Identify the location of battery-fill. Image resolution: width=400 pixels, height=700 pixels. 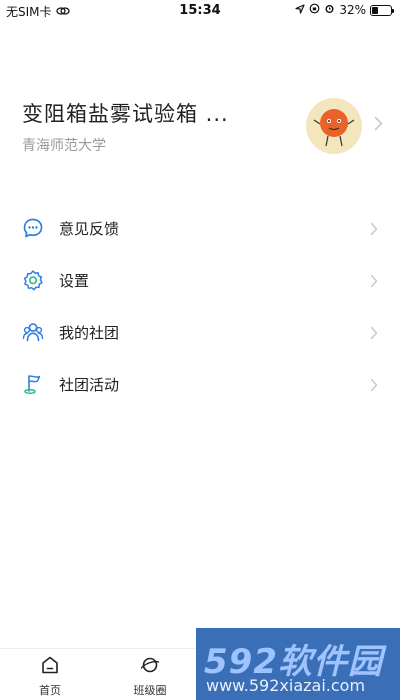
(375, 10).